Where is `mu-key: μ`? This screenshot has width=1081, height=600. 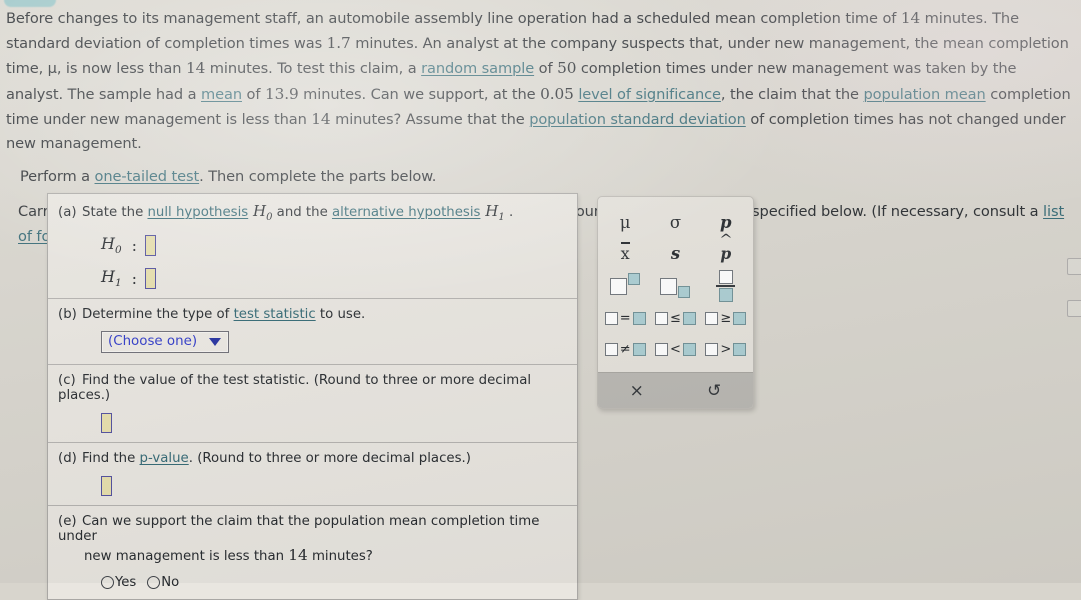
mu-key: μ is located at coordinates (625, 222).